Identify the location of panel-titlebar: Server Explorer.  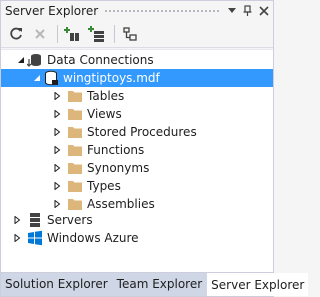
(137, 11).